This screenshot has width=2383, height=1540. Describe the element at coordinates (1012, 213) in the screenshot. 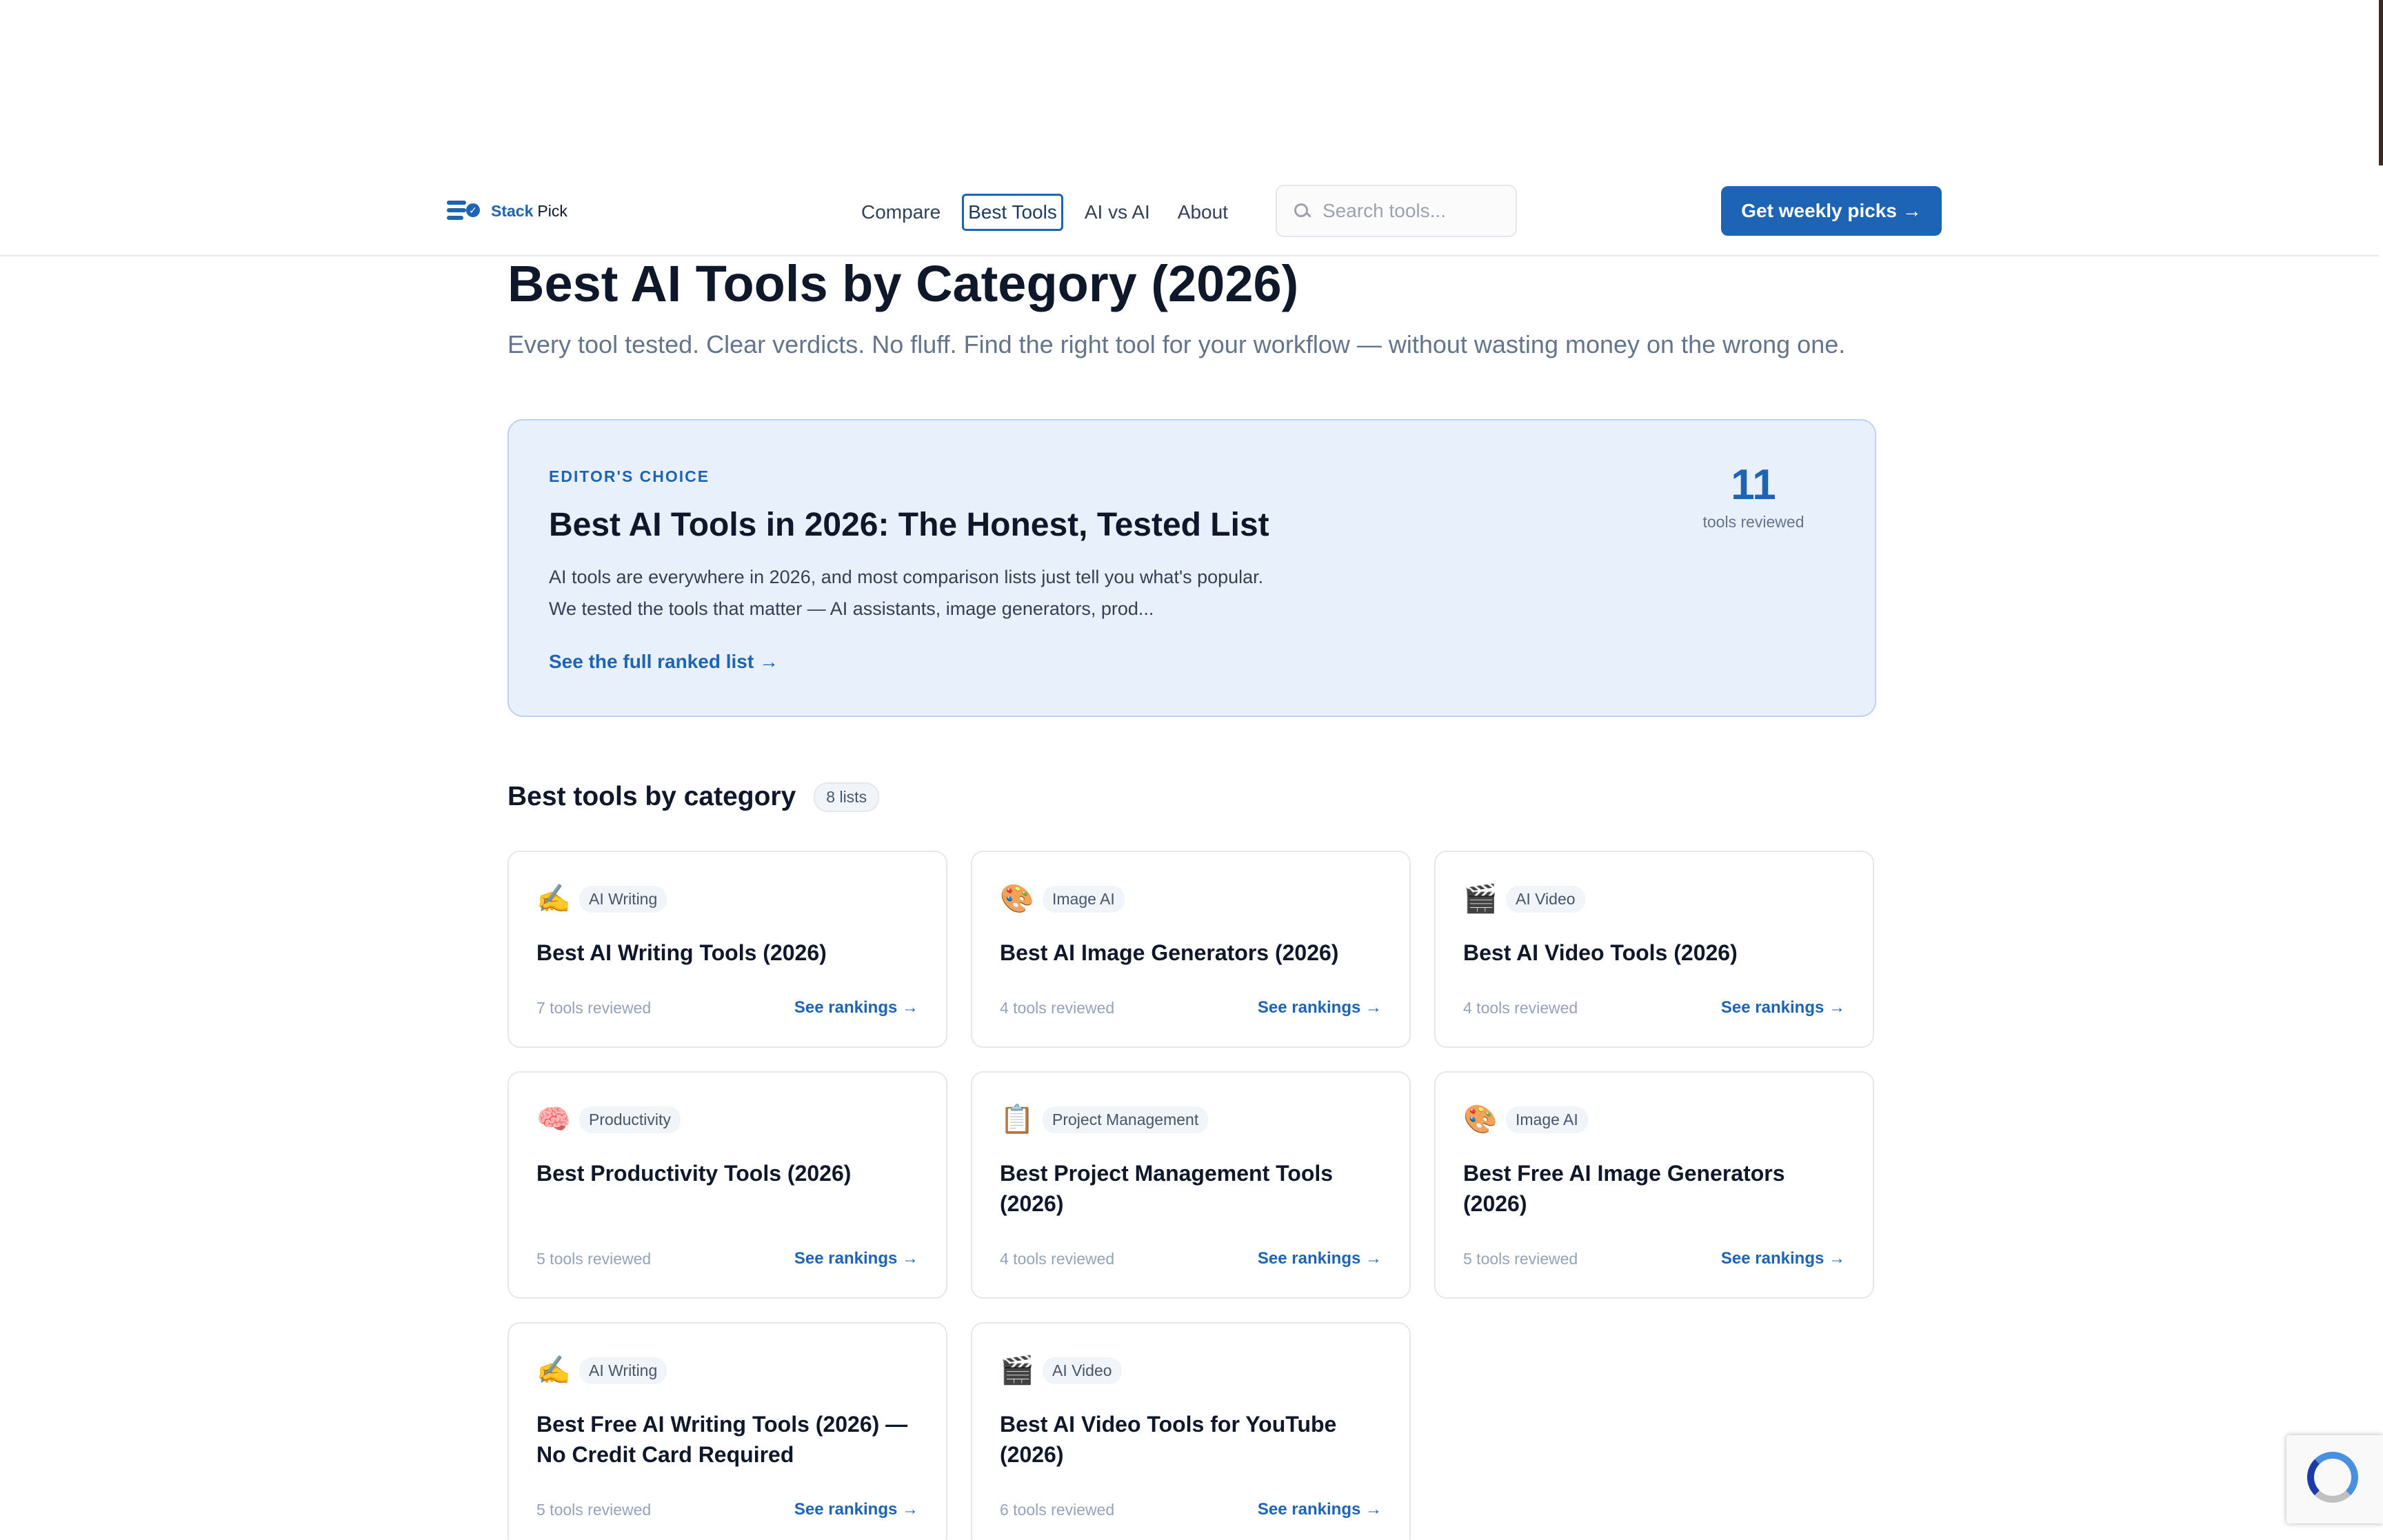

I see `nav-link-best-tools: Best Tools` at that location.